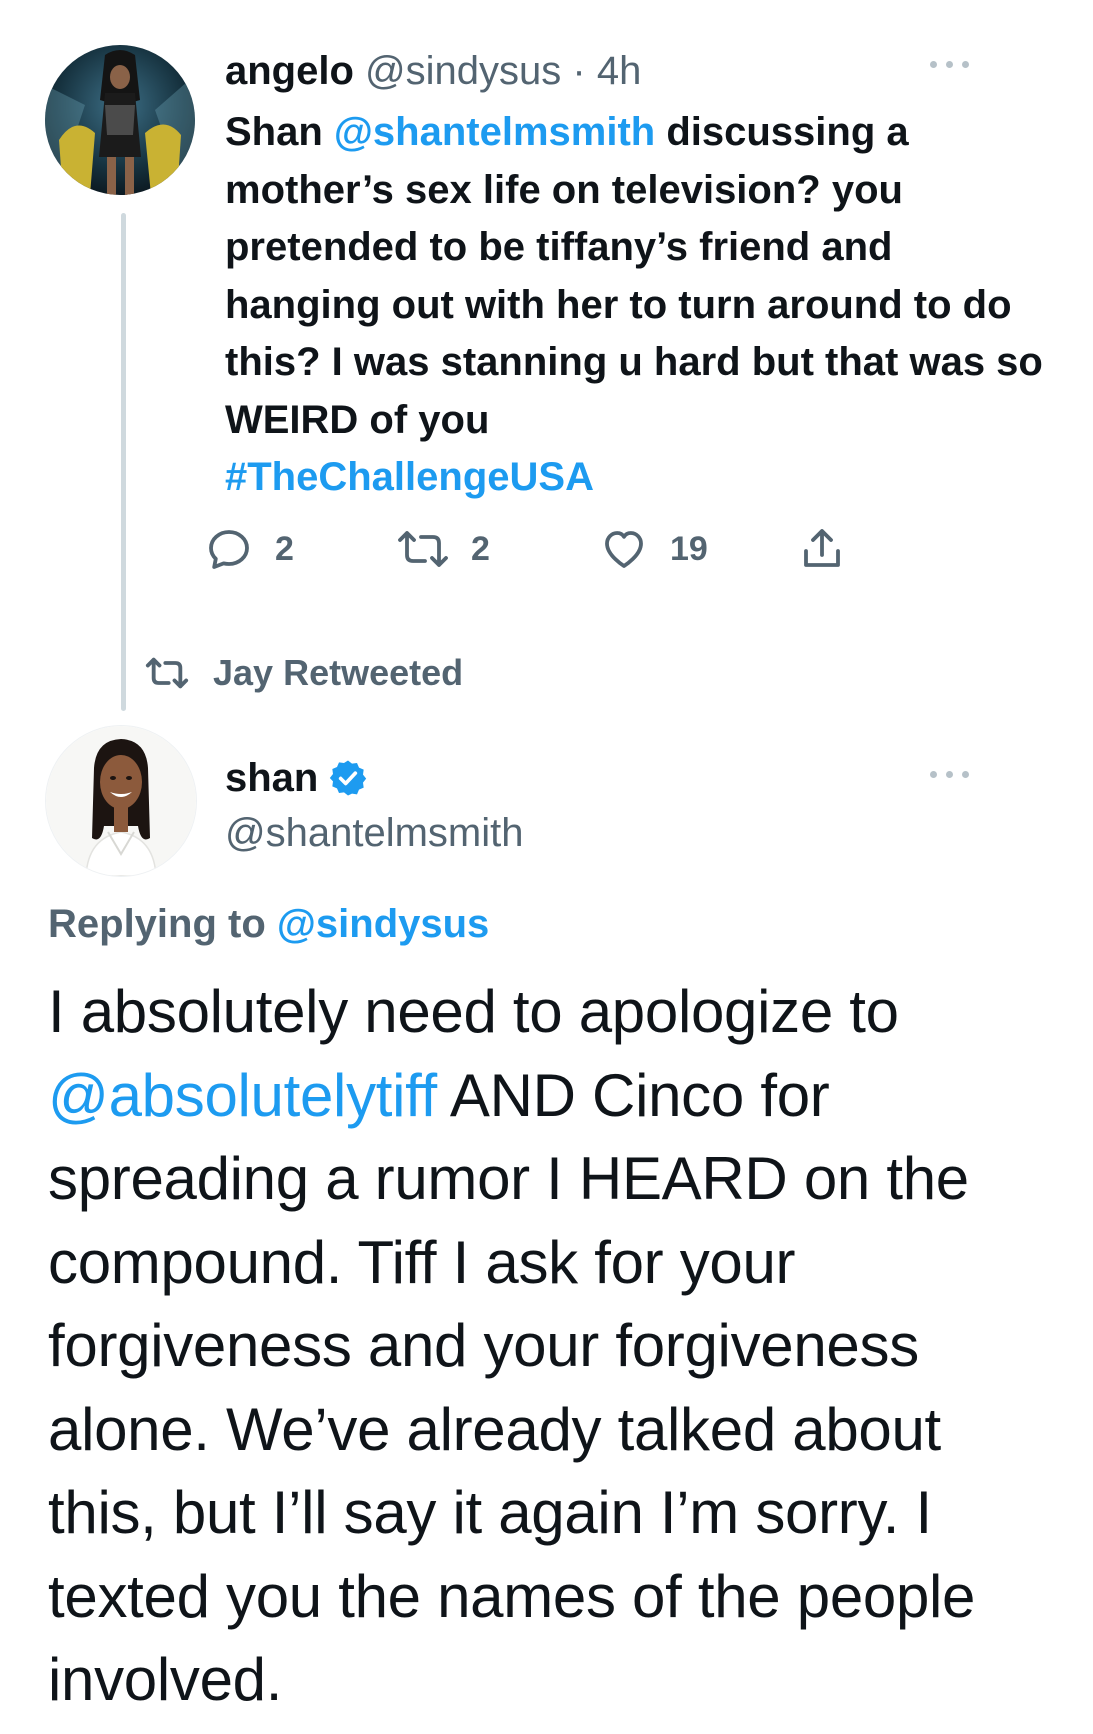 The height and width of the screenshot is (1734, 1093). What do you see at coordinates (689, 548) in the screenshot?
I see `like-count: 19` at bounding box center [689, 548].